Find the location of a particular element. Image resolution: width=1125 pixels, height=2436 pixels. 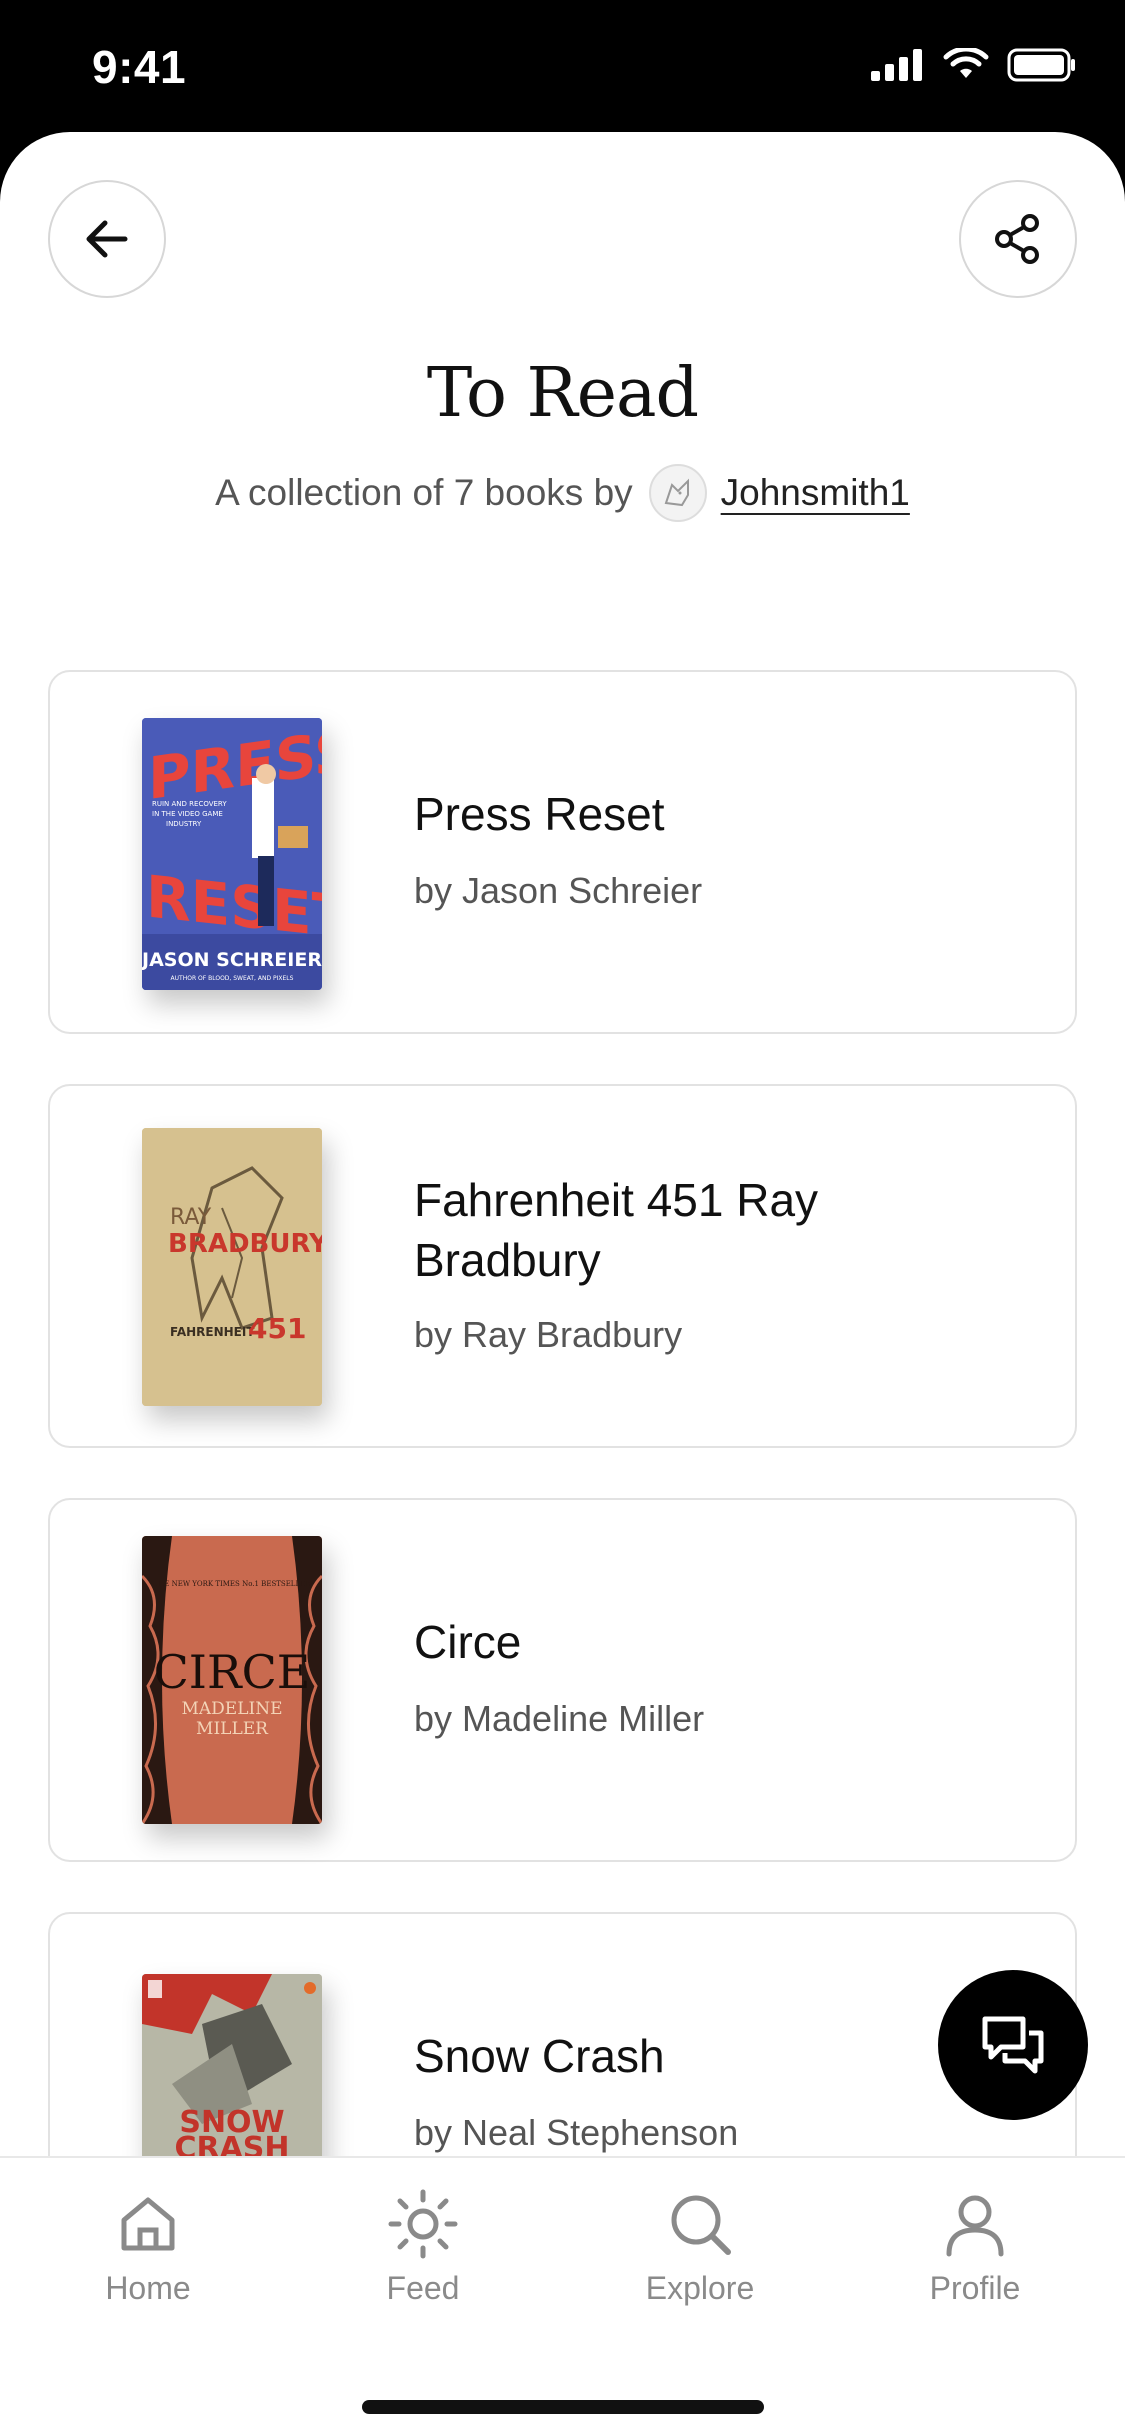

nav-item-home: Home is located at coordinates (148, 2247).